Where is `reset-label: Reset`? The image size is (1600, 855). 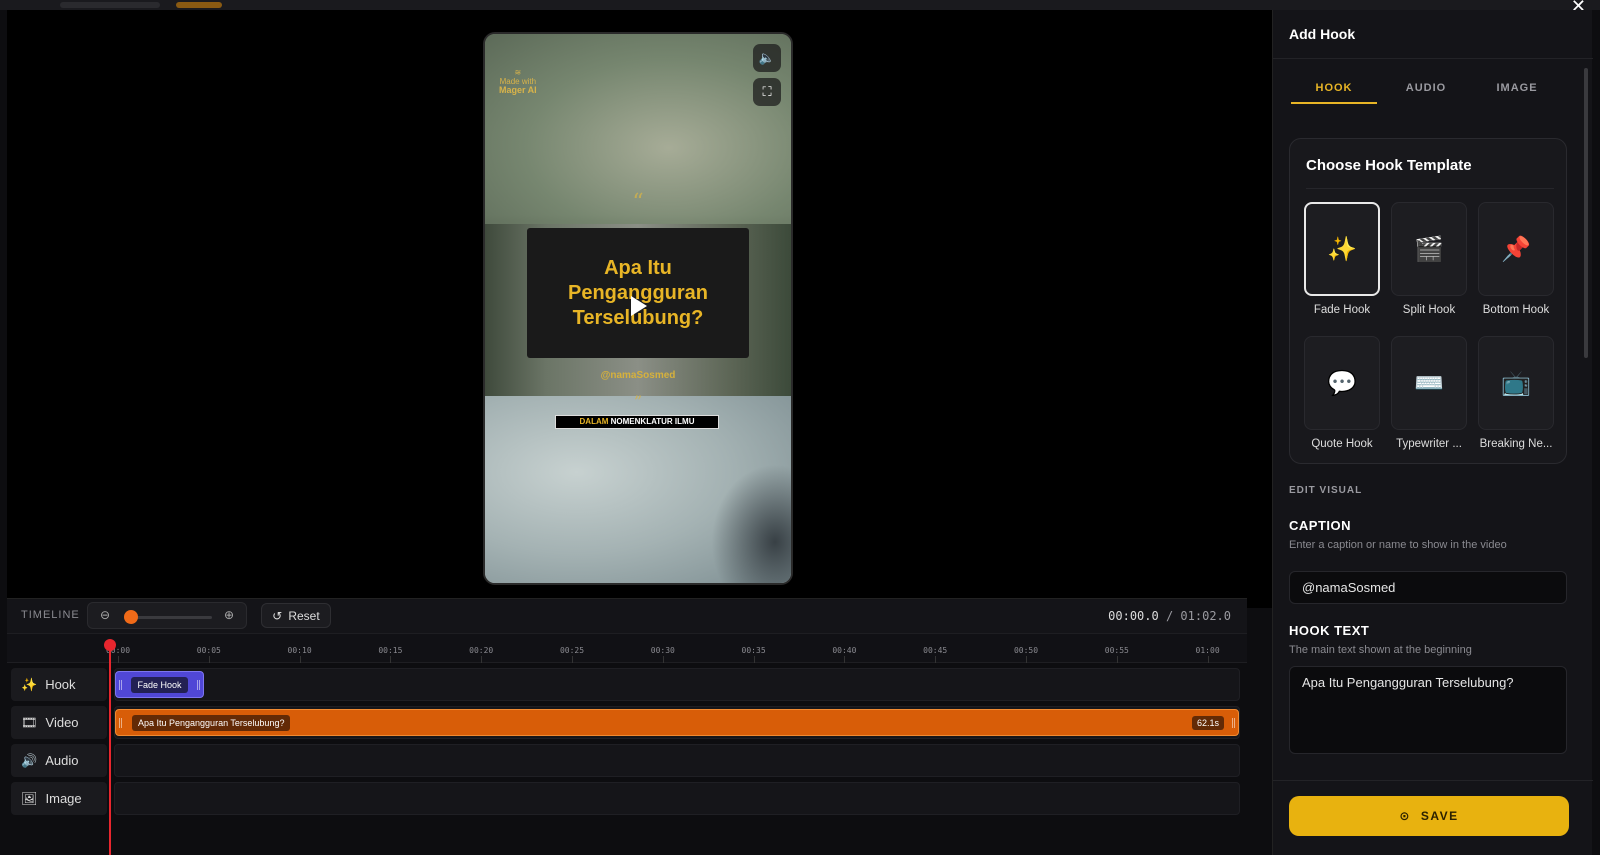 reset-label: Reset is located at coordinates (304, 615).